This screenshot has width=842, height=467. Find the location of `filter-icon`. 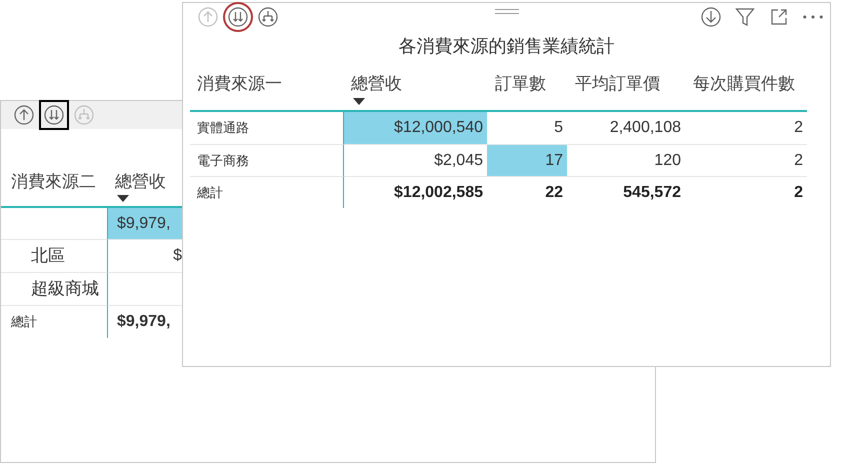

filter-icon is located at coordinates (745, 17).